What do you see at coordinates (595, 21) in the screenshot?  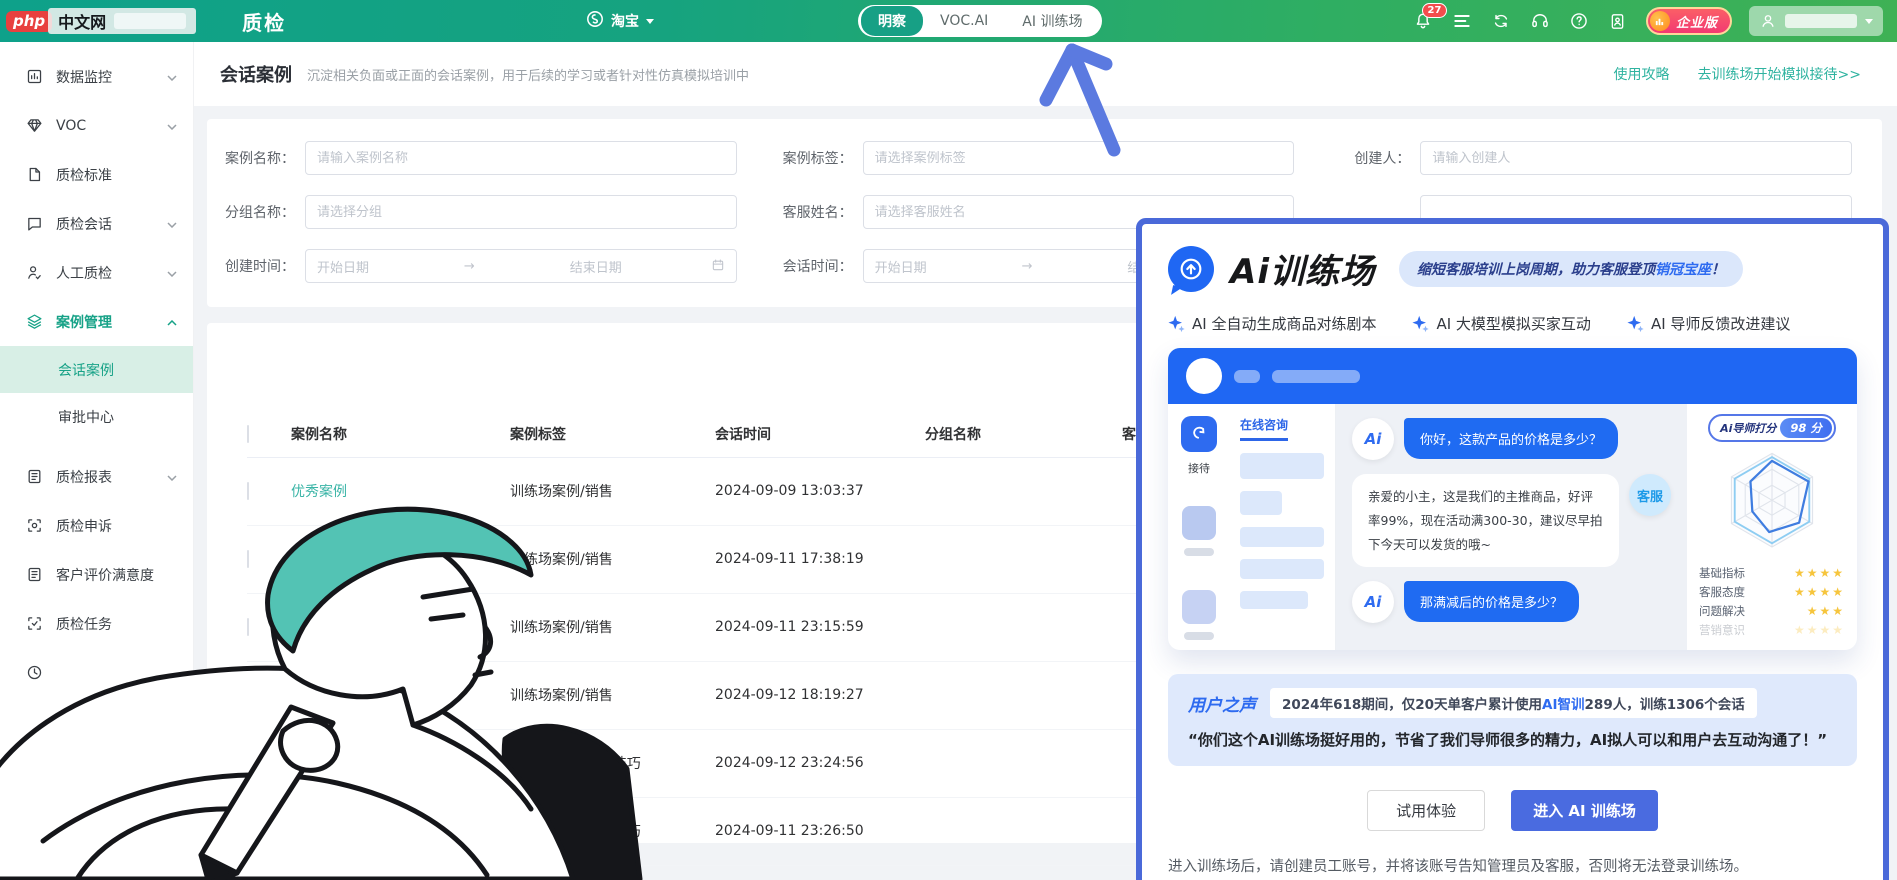 I see `taobao-icon` at bounding box center [595, 21].